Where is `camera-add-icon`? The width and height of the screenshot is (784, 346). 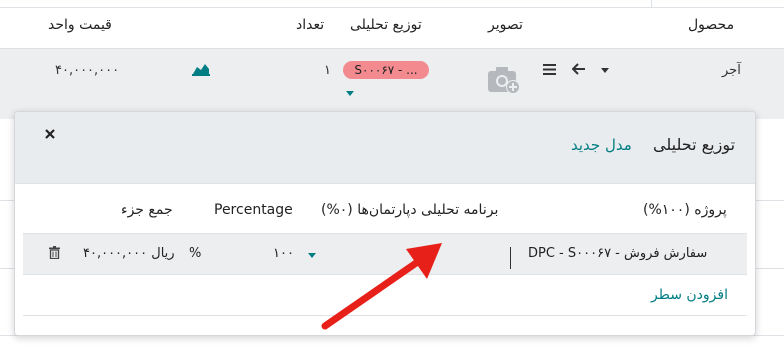
camera-add-icon is located at coordinates (505, 80).